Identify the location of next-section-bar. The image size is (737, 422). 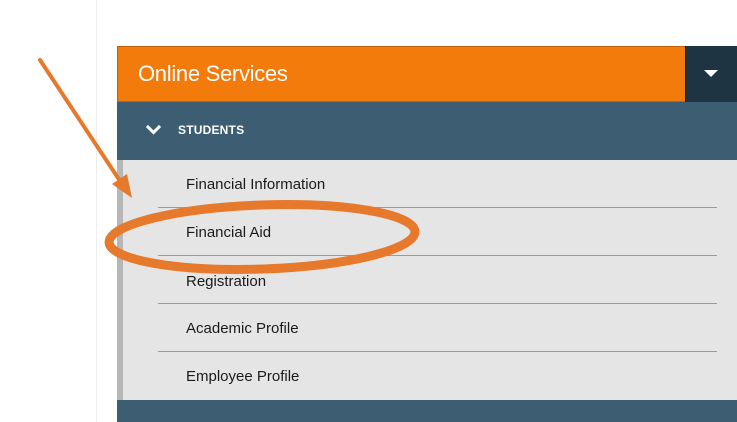
(427, 411).